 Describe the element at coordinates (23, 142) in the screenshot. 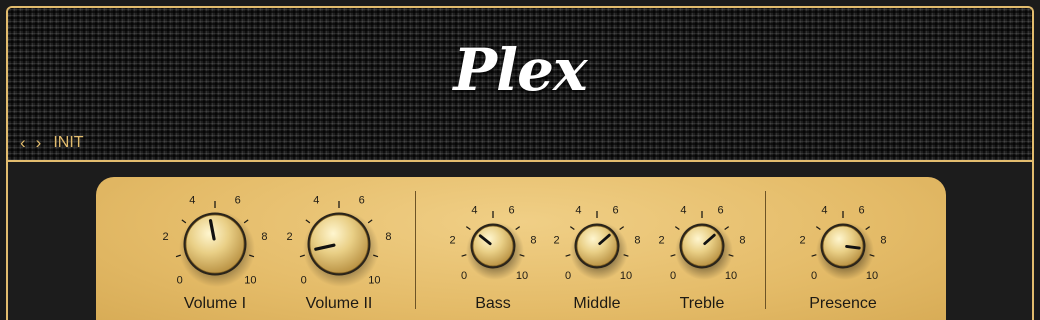

I see `chevron-left-icon: ‹` at that location.